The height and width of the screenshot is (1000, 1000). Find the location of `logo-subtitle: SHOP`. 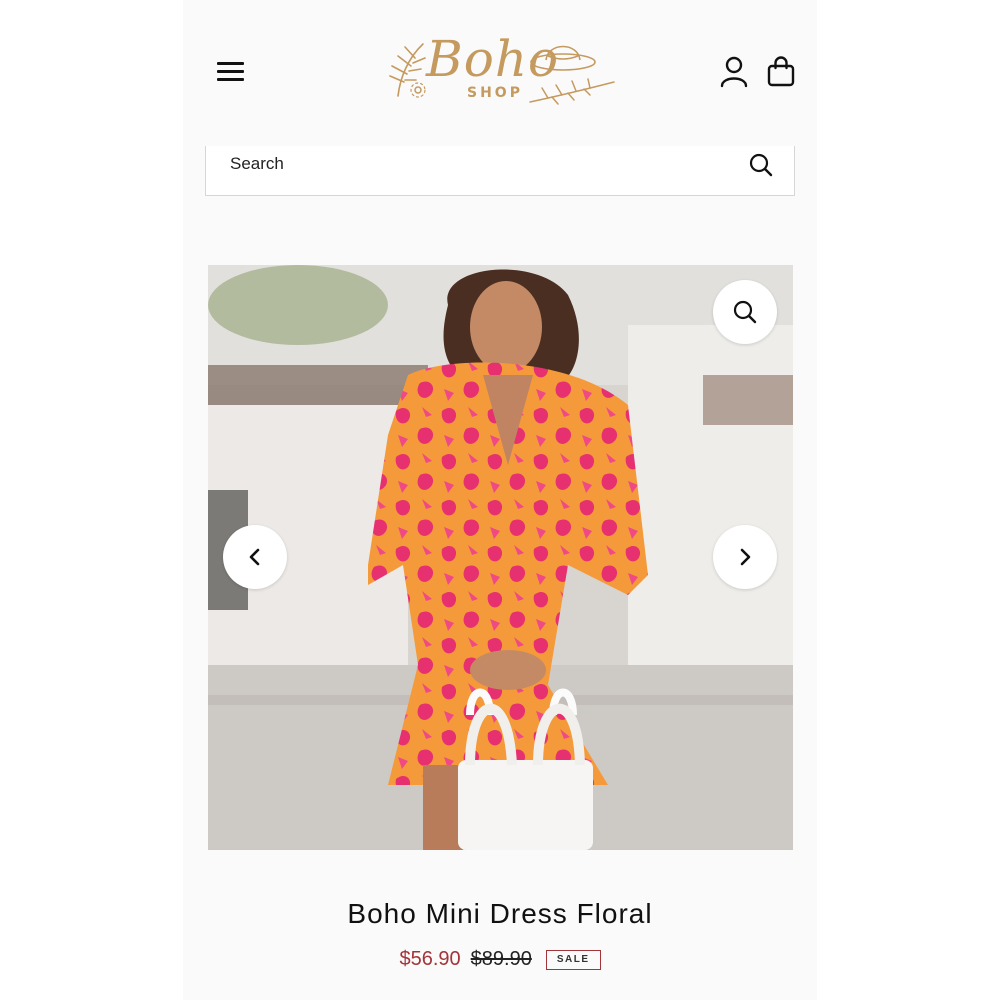

logo-subtitle: SHOP is located at coordinates (495, 93).